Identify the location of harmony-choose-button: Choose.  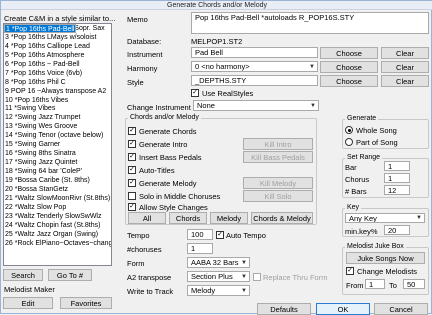
(349, 67).